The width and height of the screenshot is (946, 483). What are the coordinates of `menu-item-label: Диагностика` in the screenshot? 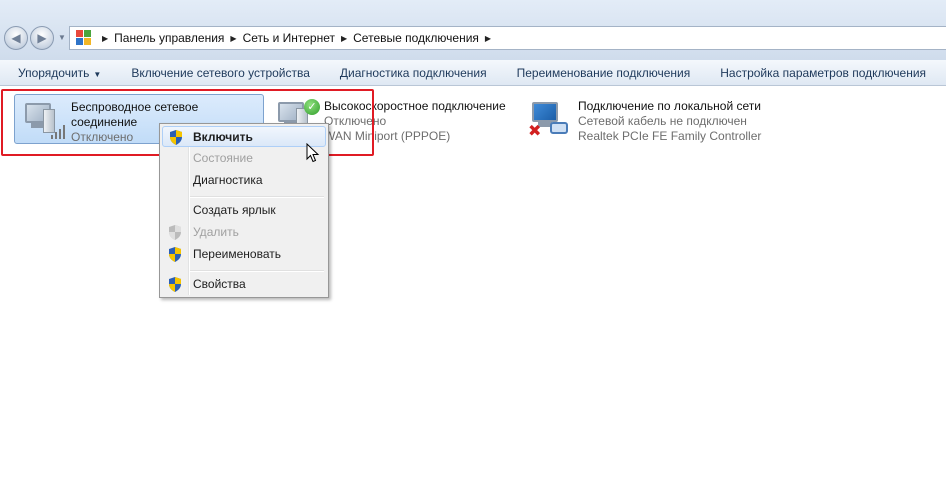 It's located at (228, 180).